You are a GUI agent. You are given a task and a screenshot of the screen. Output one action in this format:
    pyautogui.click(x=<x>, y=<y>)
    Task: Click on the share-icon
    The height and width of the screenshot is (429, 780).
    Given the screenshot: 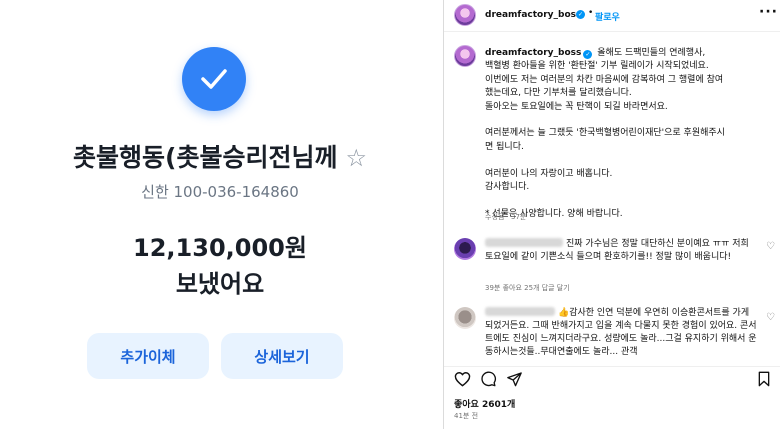 What is the action you would take?
    pyautogui.click(x=514, y=381)
    